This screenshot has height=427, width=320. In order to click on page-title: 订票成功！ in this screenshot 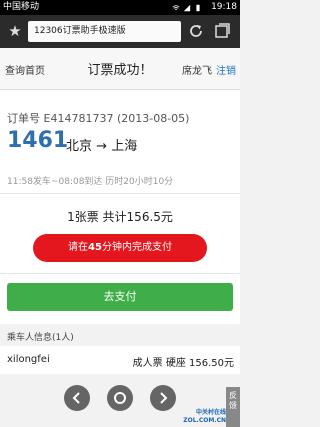, I will do `click(120, 70)`.